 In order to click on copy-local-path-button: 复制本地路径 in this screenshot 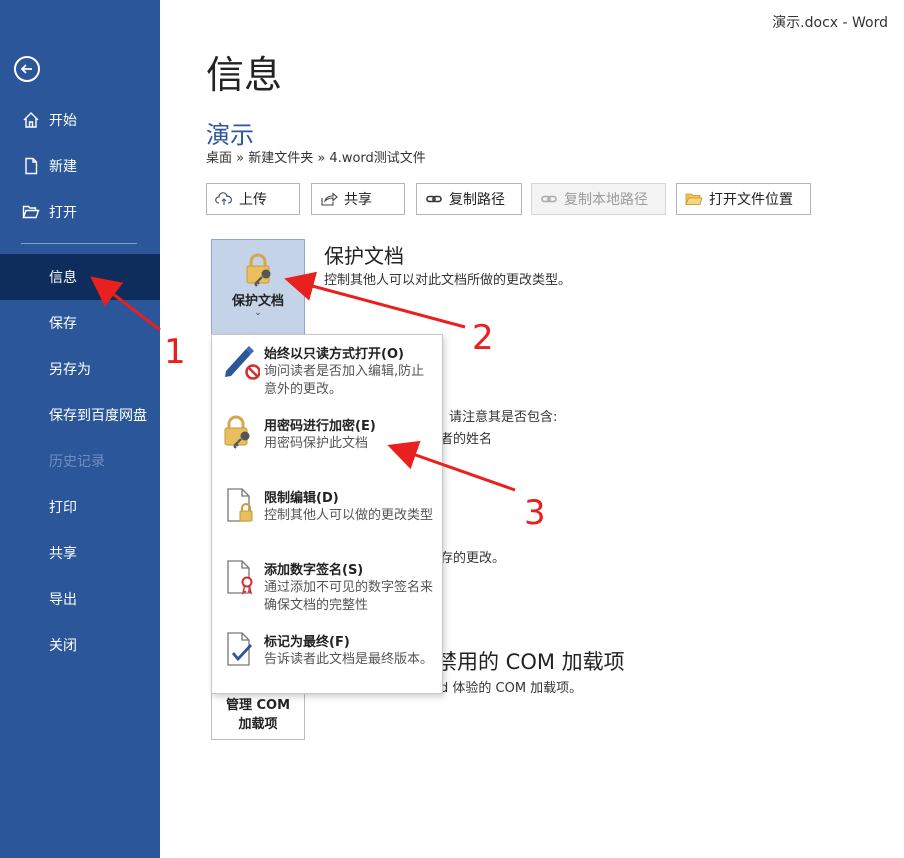, I will do `click(598, 199)`.